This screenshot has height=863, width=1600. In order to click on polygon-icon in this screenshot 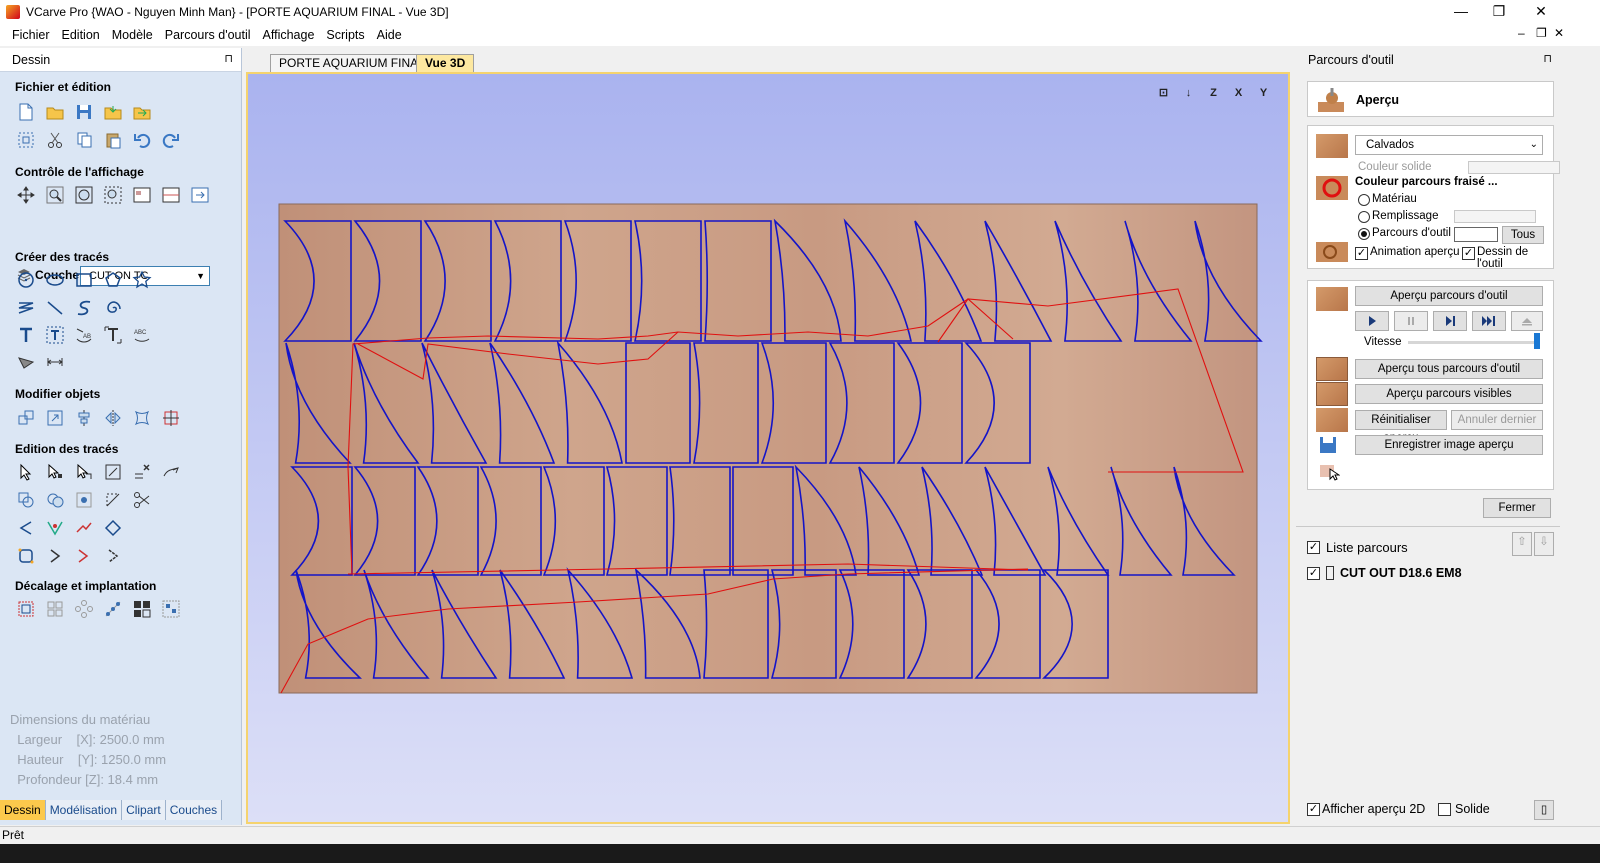, I will do `click(113, 280)`.